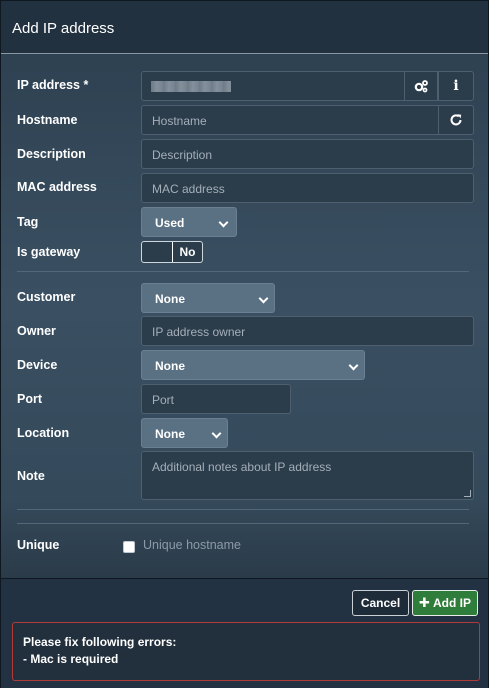 The height and width of the screenshot is (688, 489). I want to click on ip-info-button: i, so click(456, 86).